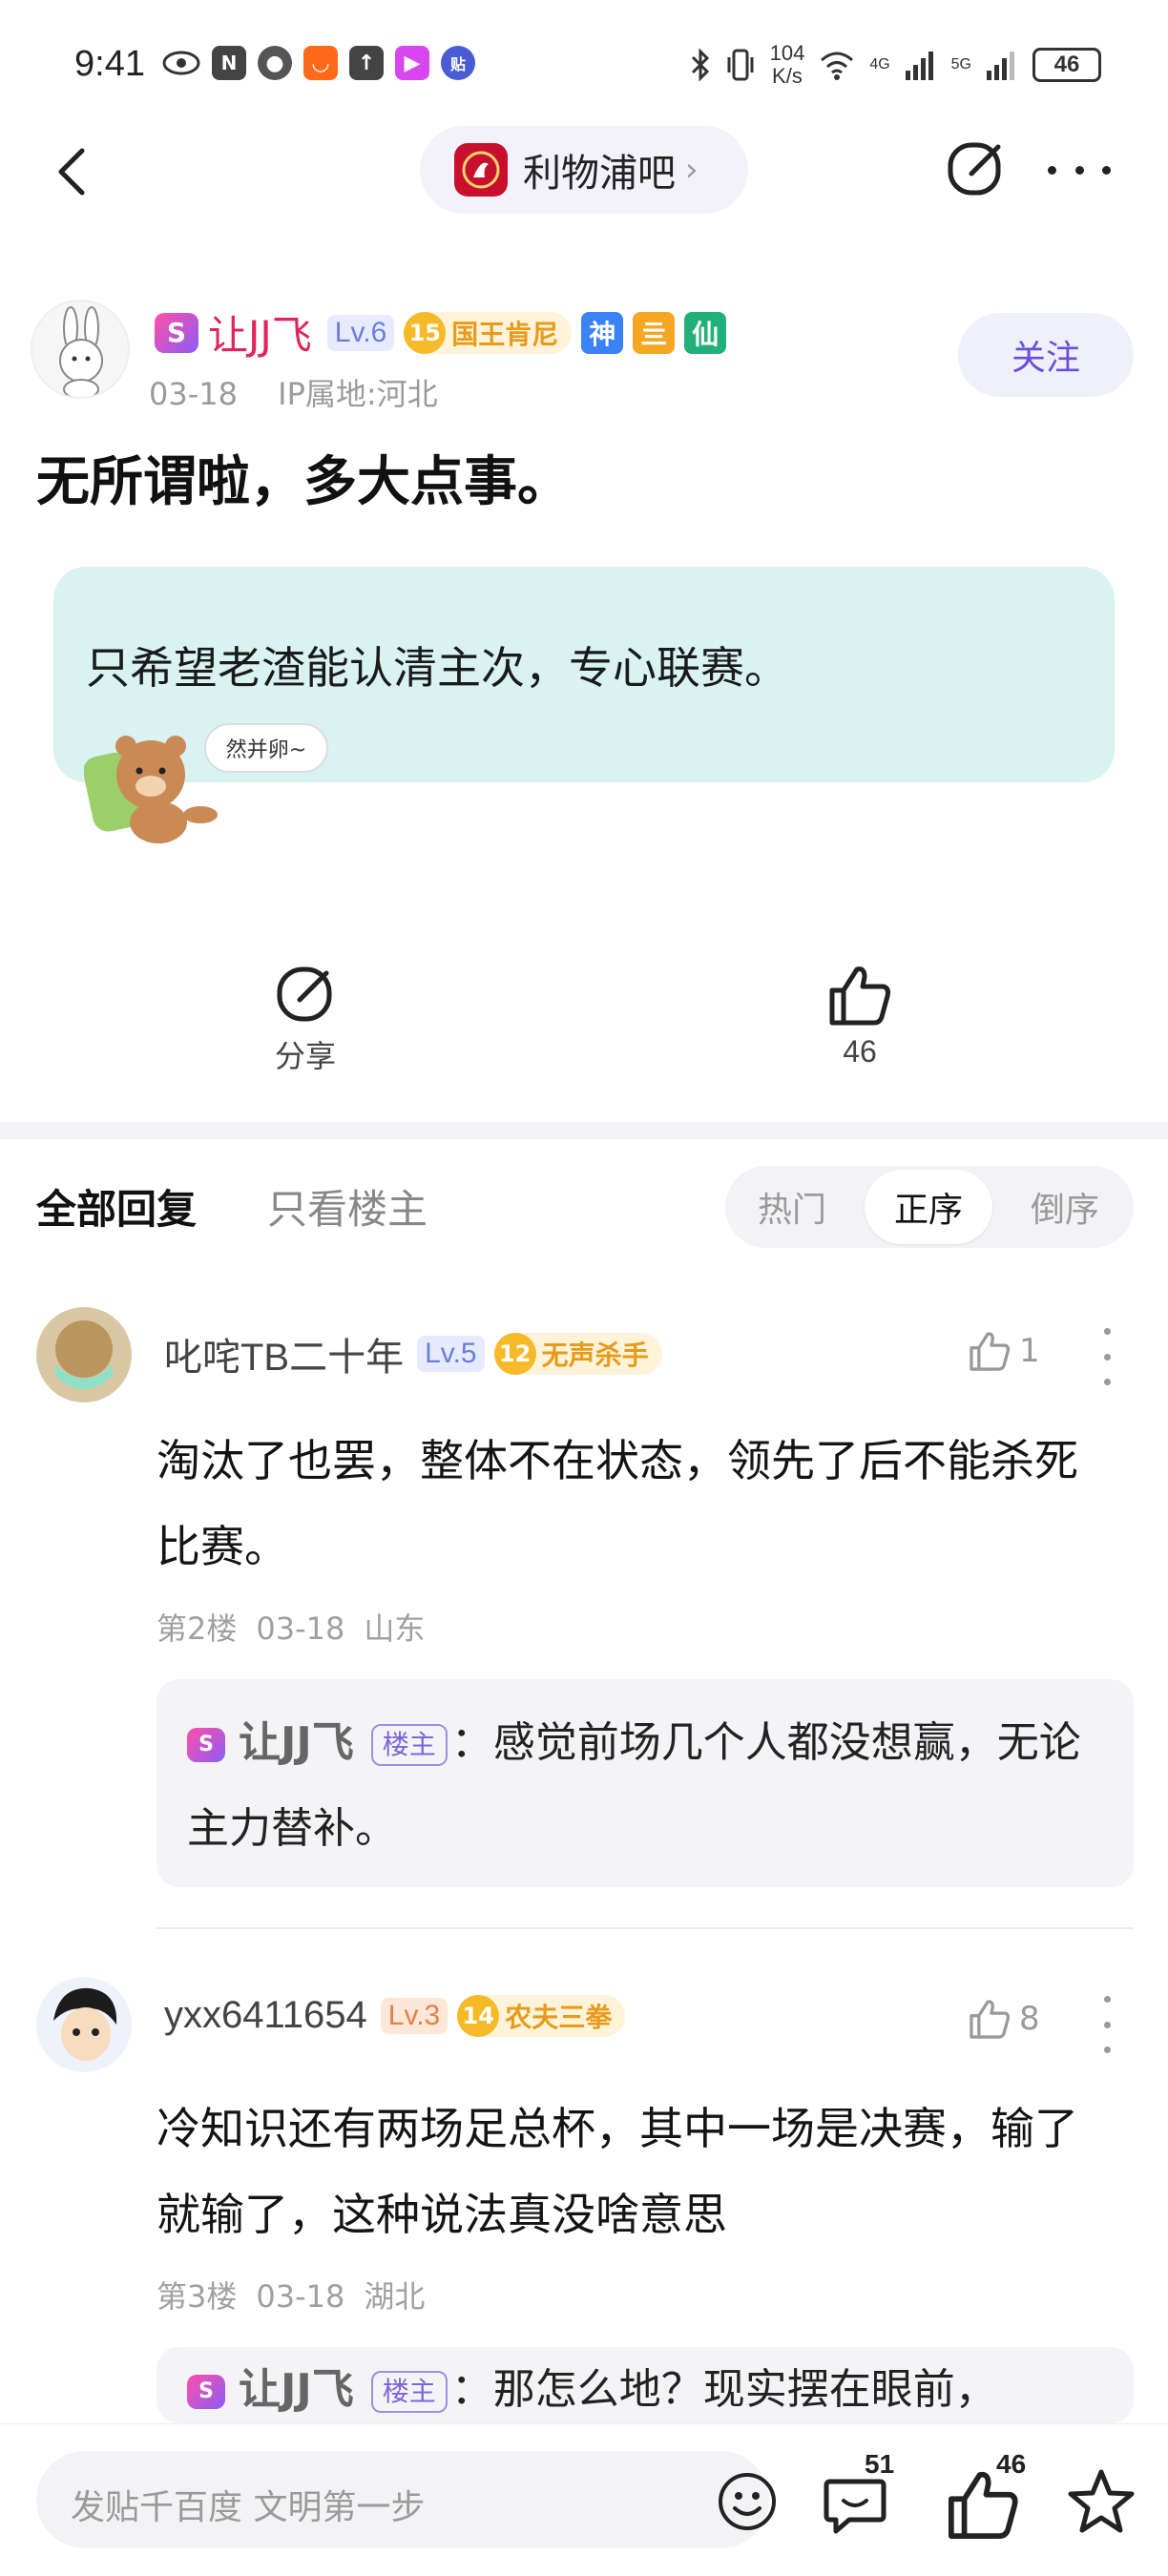  What do you see at coordinates (645, 1928) in the screenshot?
I see `comment-divider` at bounding box center [645, 1928].